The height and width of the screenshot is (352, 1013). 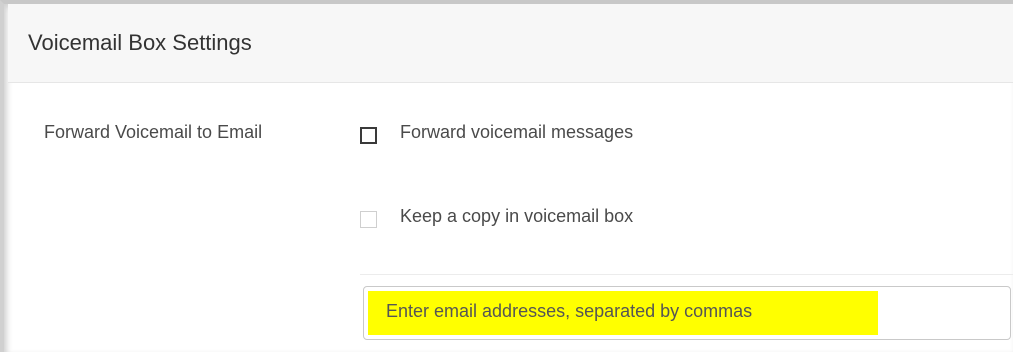 I want to click on divider, so click(x=686, y=274).